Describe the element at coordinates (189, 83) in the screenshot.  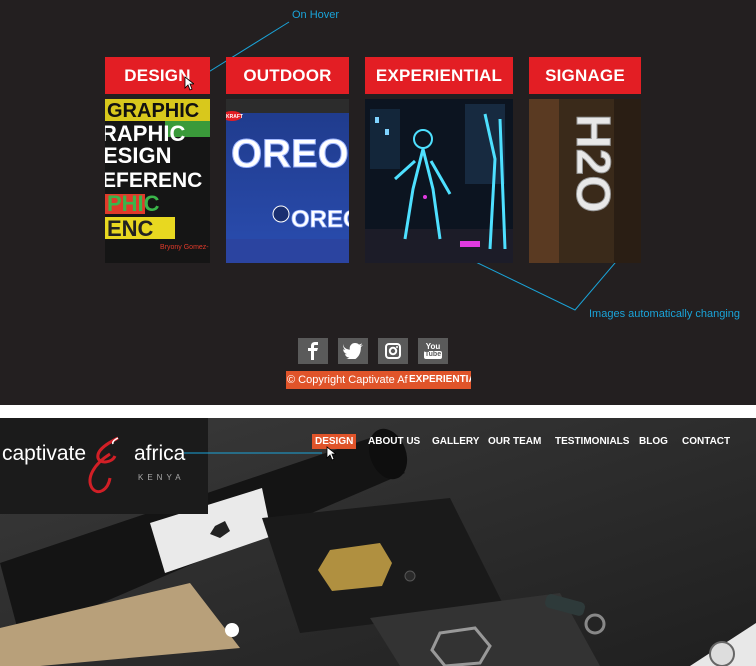
I see `mouse-cursor-icon` at that location.